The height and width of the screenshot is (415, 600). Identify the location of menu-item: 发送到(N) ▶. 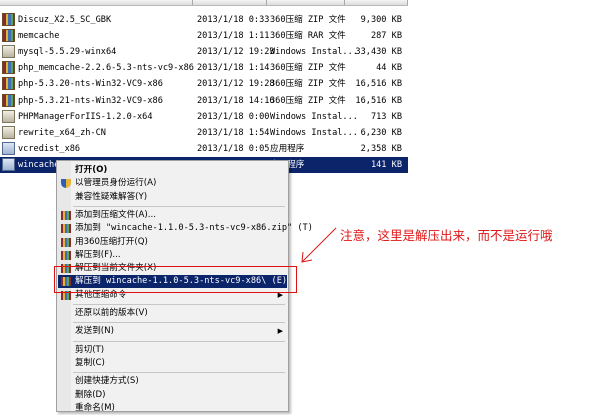
(172, 331).